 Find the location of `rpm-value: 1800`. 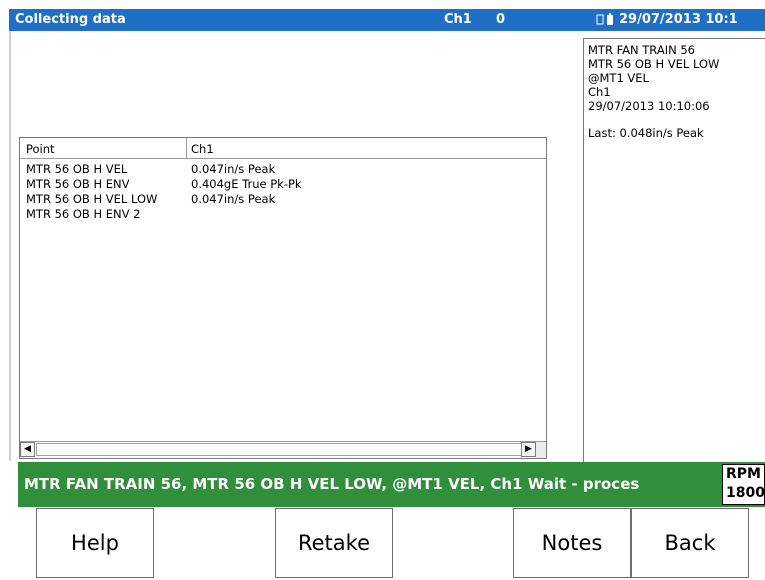

rpm-value: 1800 is located at coordinates (745, 493).